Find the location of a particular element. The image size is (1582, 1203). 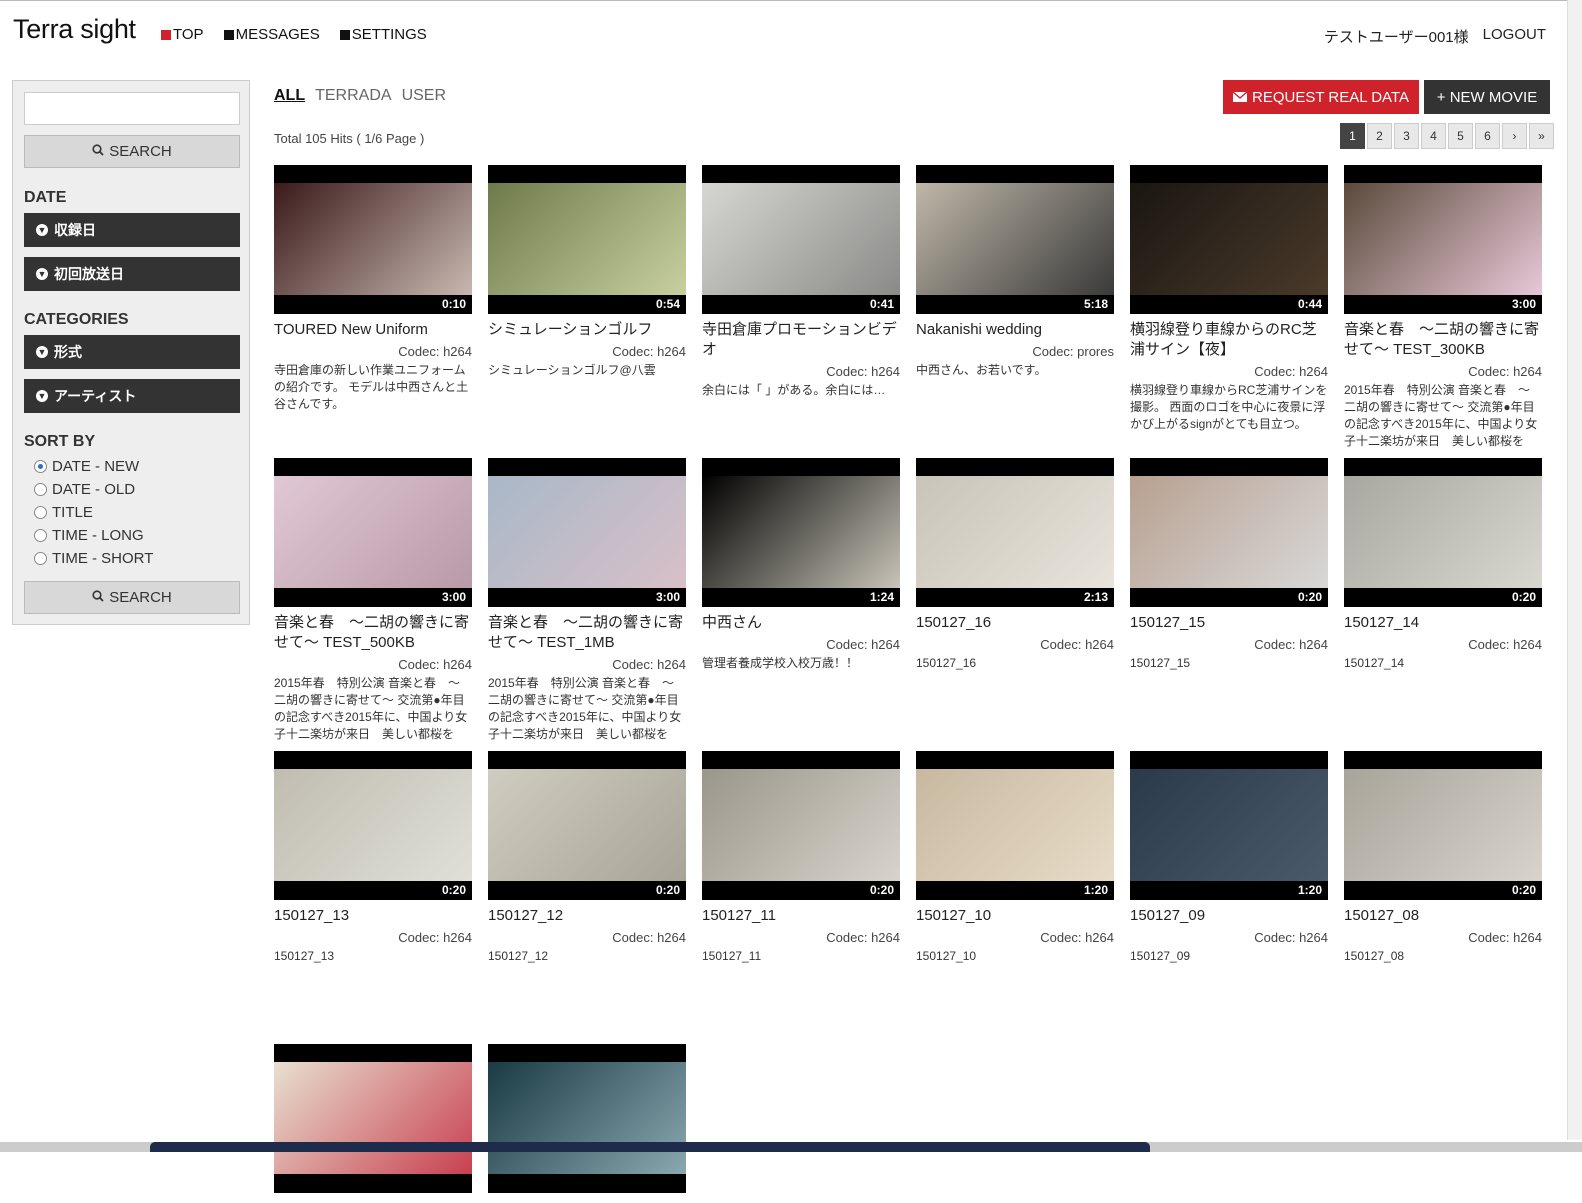

video-title: 150127_13 is located at coordinates (373, 916).